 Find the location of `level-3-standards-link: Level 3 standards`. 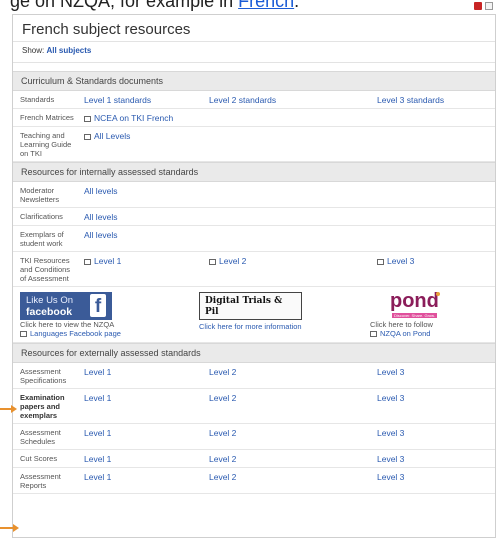

level-3-standards-link: Level 3 standards is located at coordinates (410, 100).